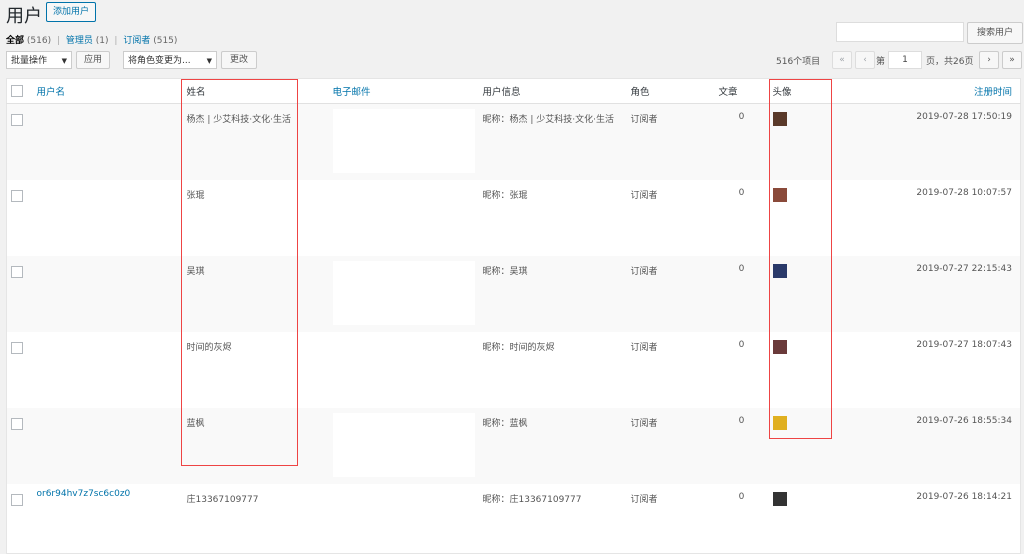  What do you see at coordinates (881, 62) in the screenshot?
I see `page-prefix: 第` at bounding box center [881, 62].